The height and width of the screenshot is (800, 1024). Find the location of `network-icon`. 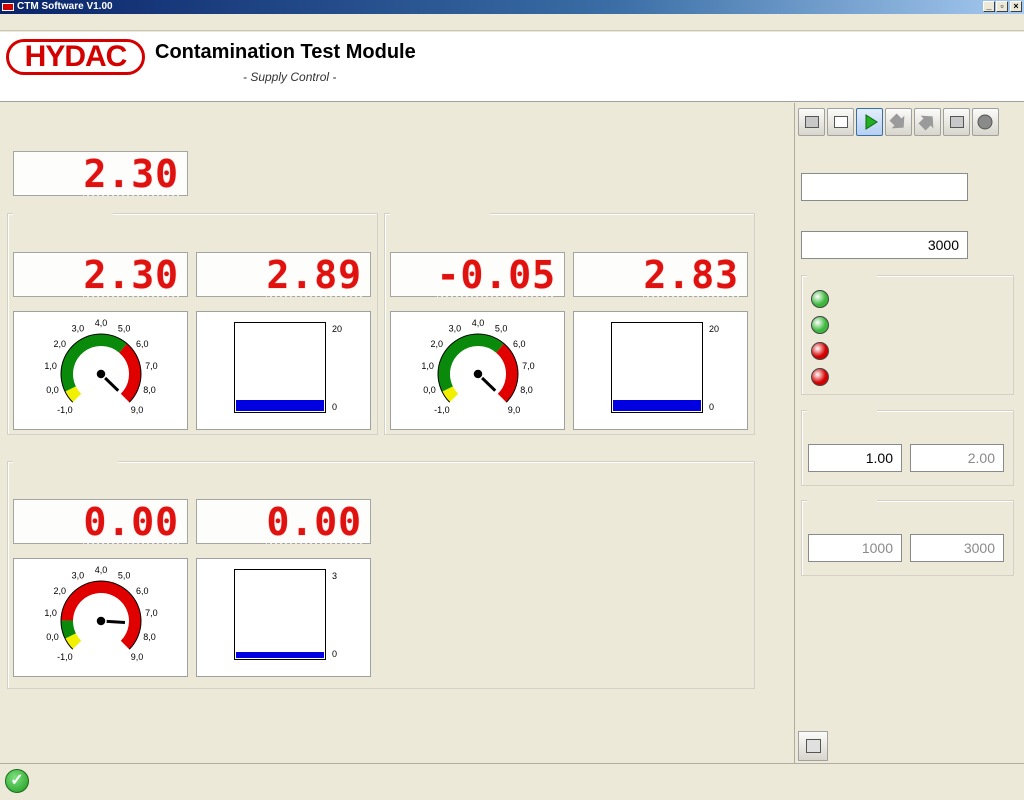

network-icon is located at coordinates (812, 122).